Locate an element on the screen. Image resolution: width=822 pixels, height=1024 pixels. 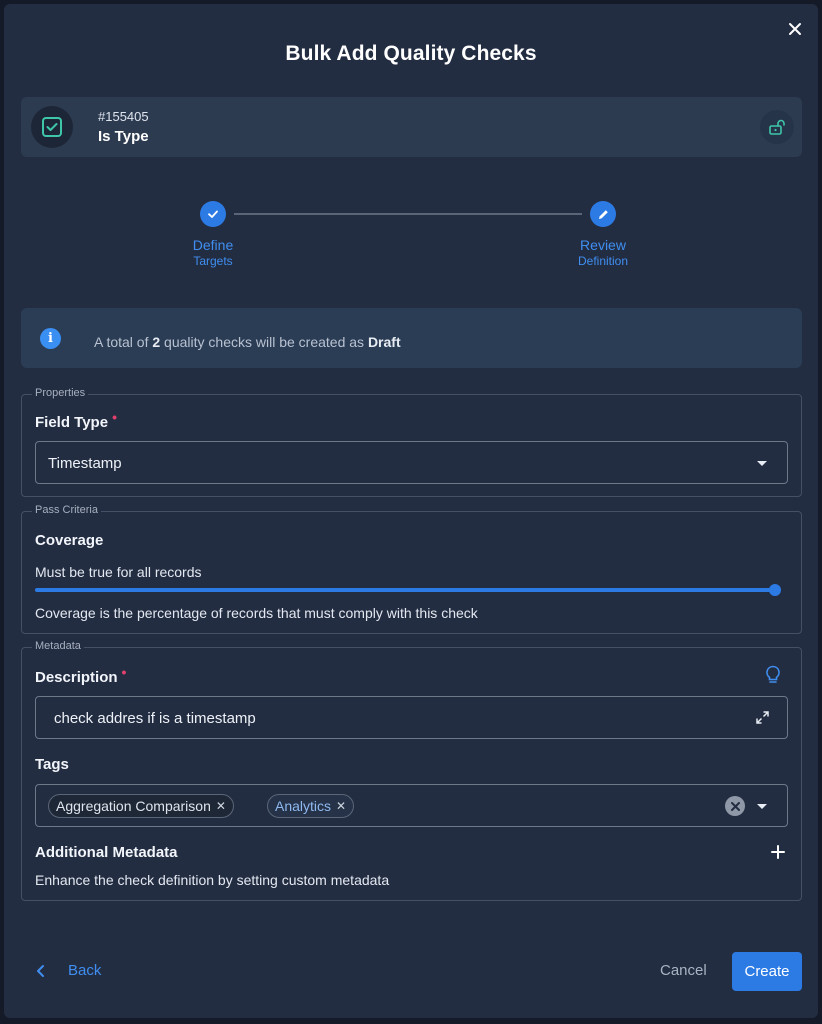
description-label-text: Description is located at coordinates (76, 677).